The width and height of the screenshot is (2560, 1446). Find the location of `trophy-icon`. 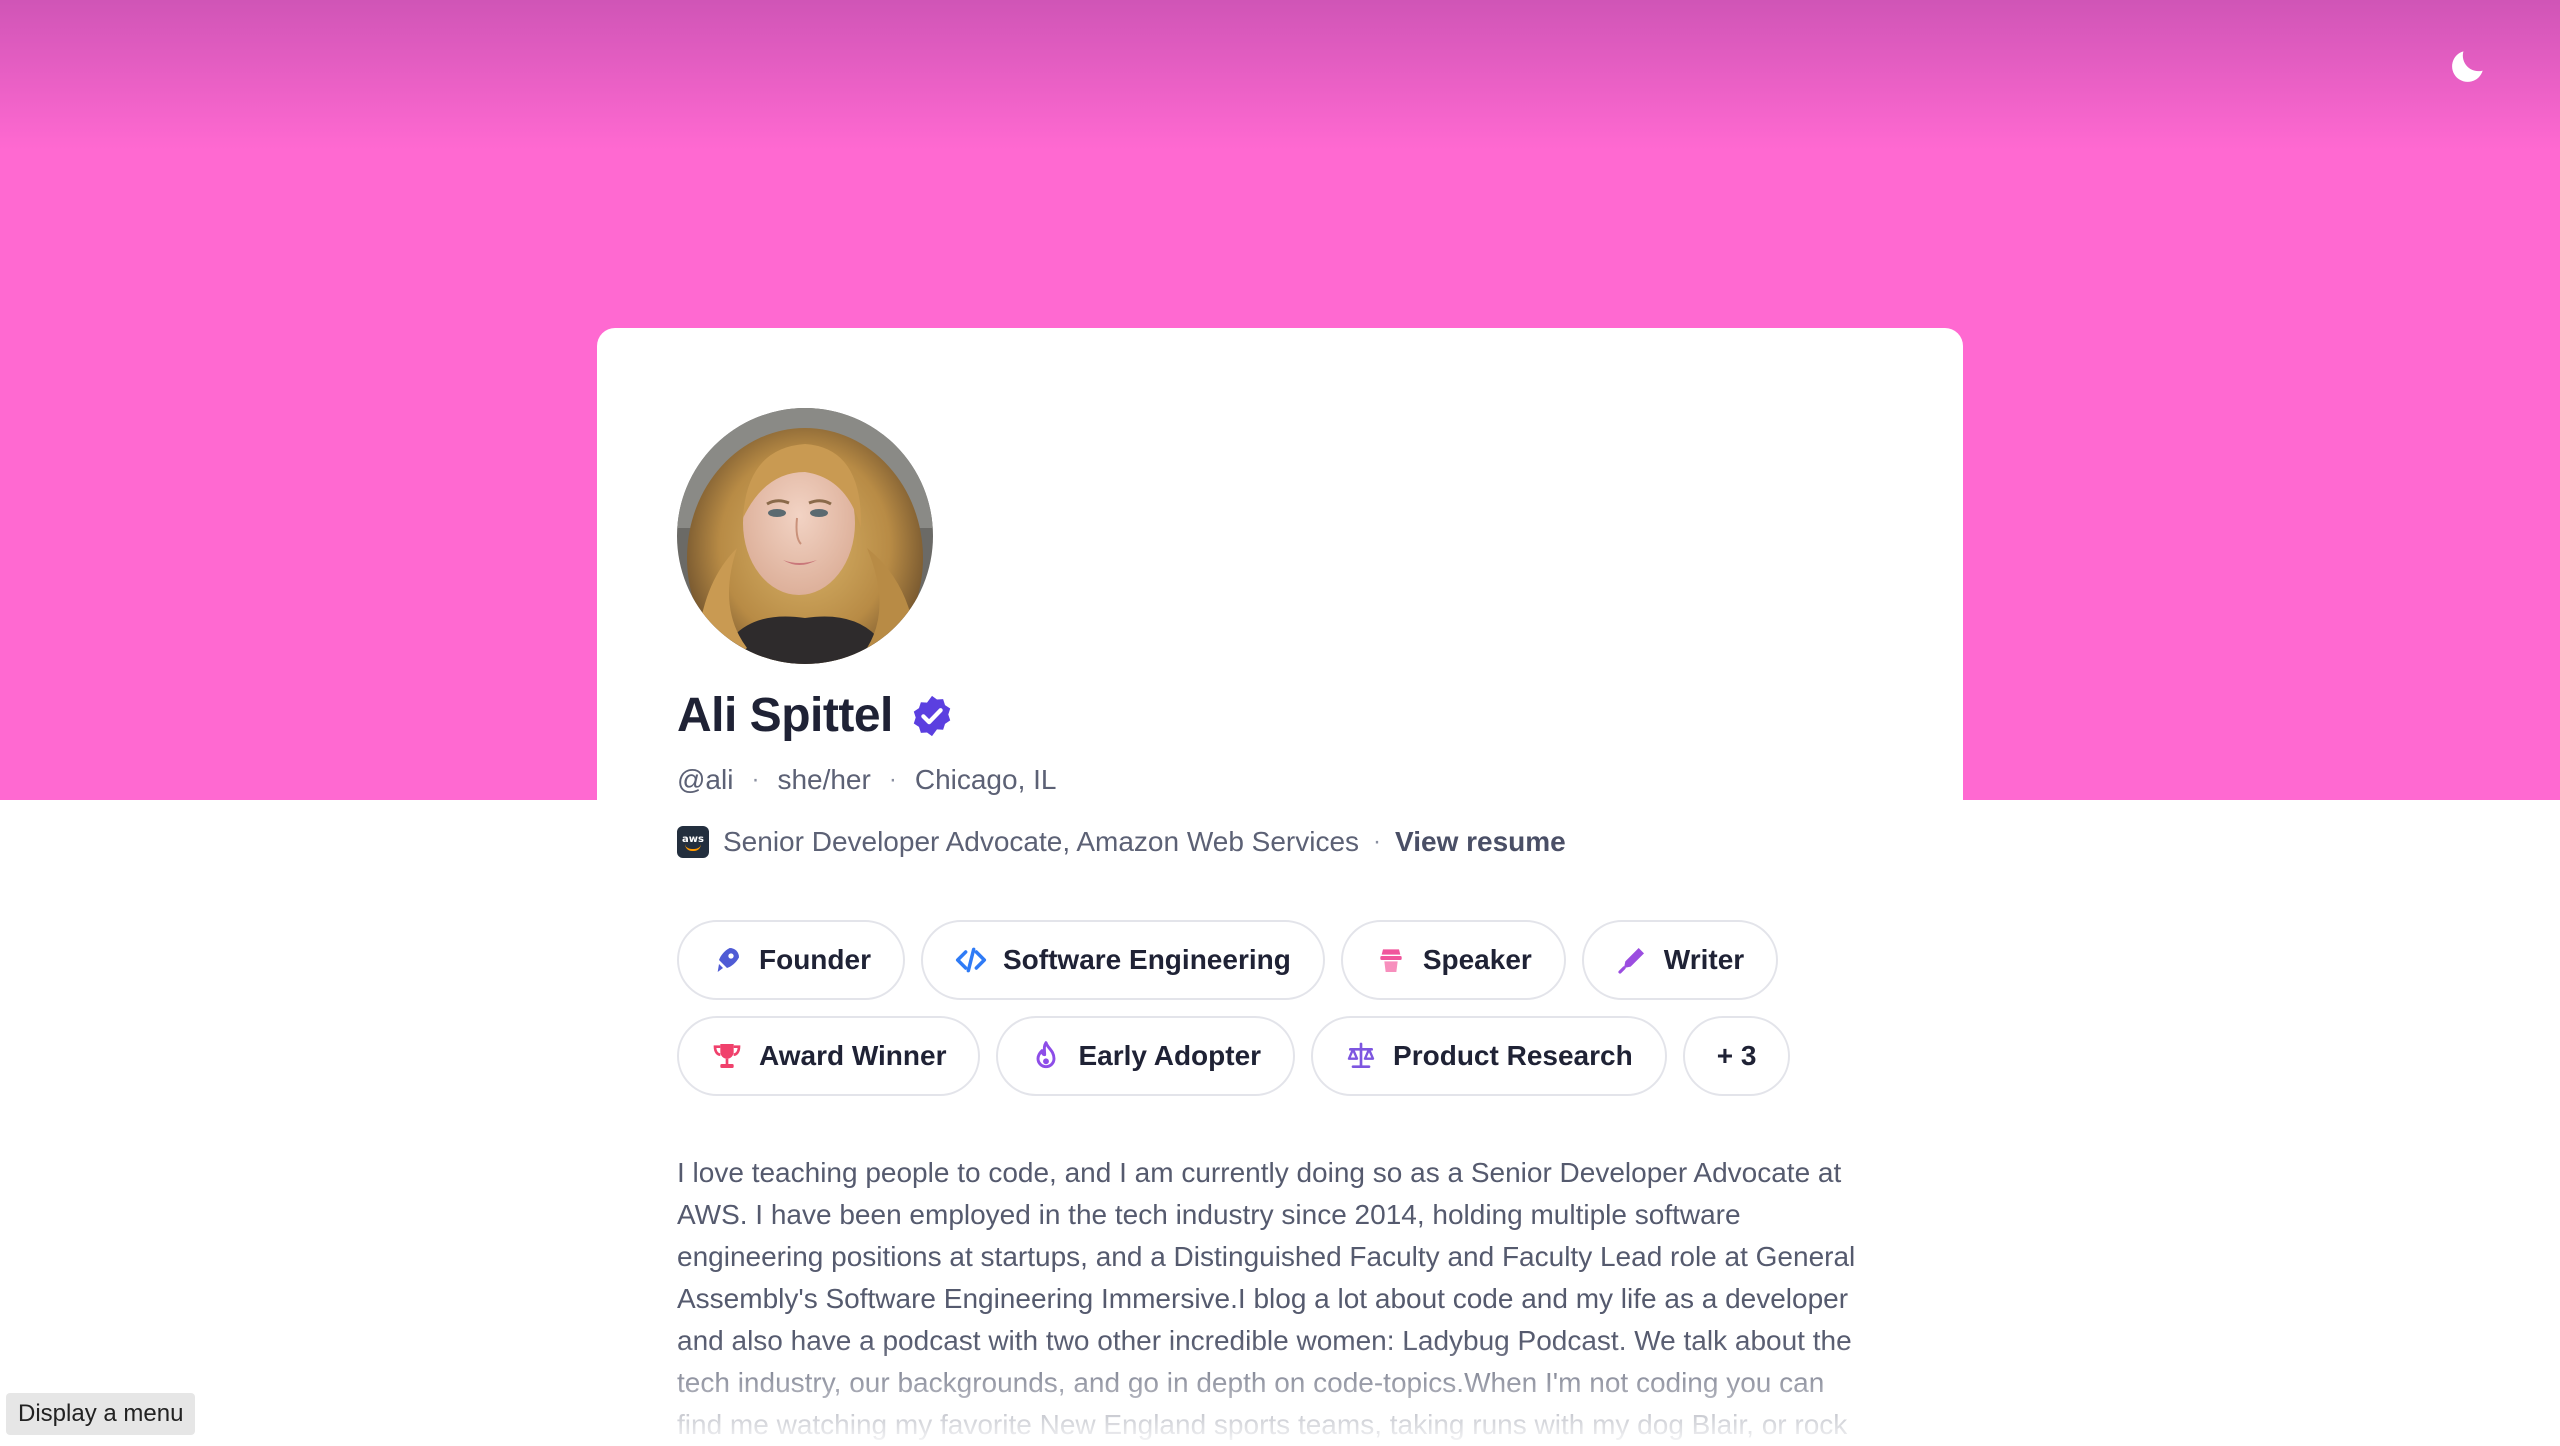

trophy-icon is located at coordinates (727, 1056).